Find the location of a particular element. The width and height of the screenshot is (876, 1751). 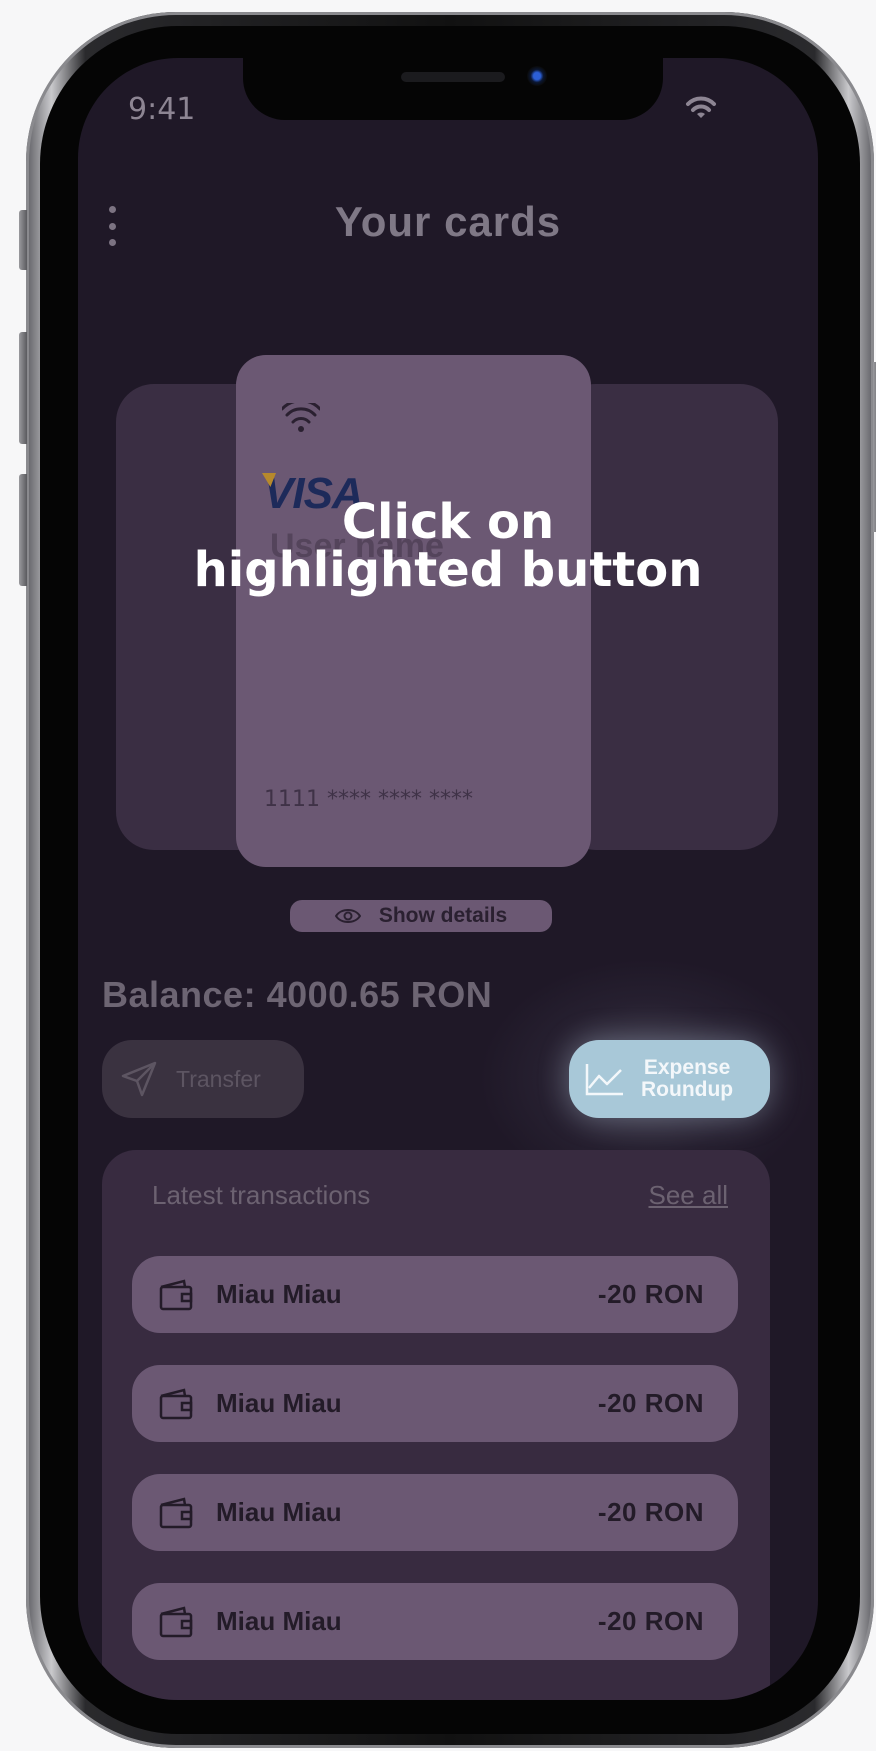

see-all-link: See all is located at coordinates (689, 1195).